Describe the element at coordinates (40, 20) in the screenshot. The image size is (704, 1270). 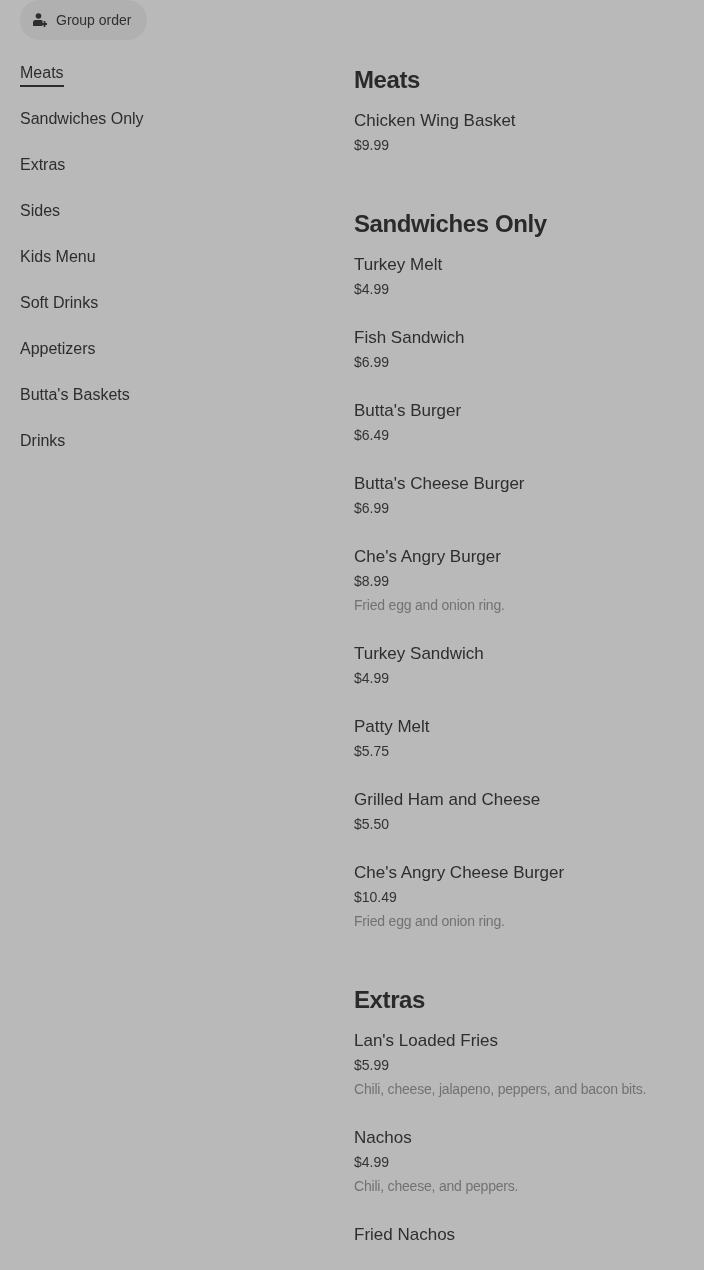
I see `person-add-icon` at that location.